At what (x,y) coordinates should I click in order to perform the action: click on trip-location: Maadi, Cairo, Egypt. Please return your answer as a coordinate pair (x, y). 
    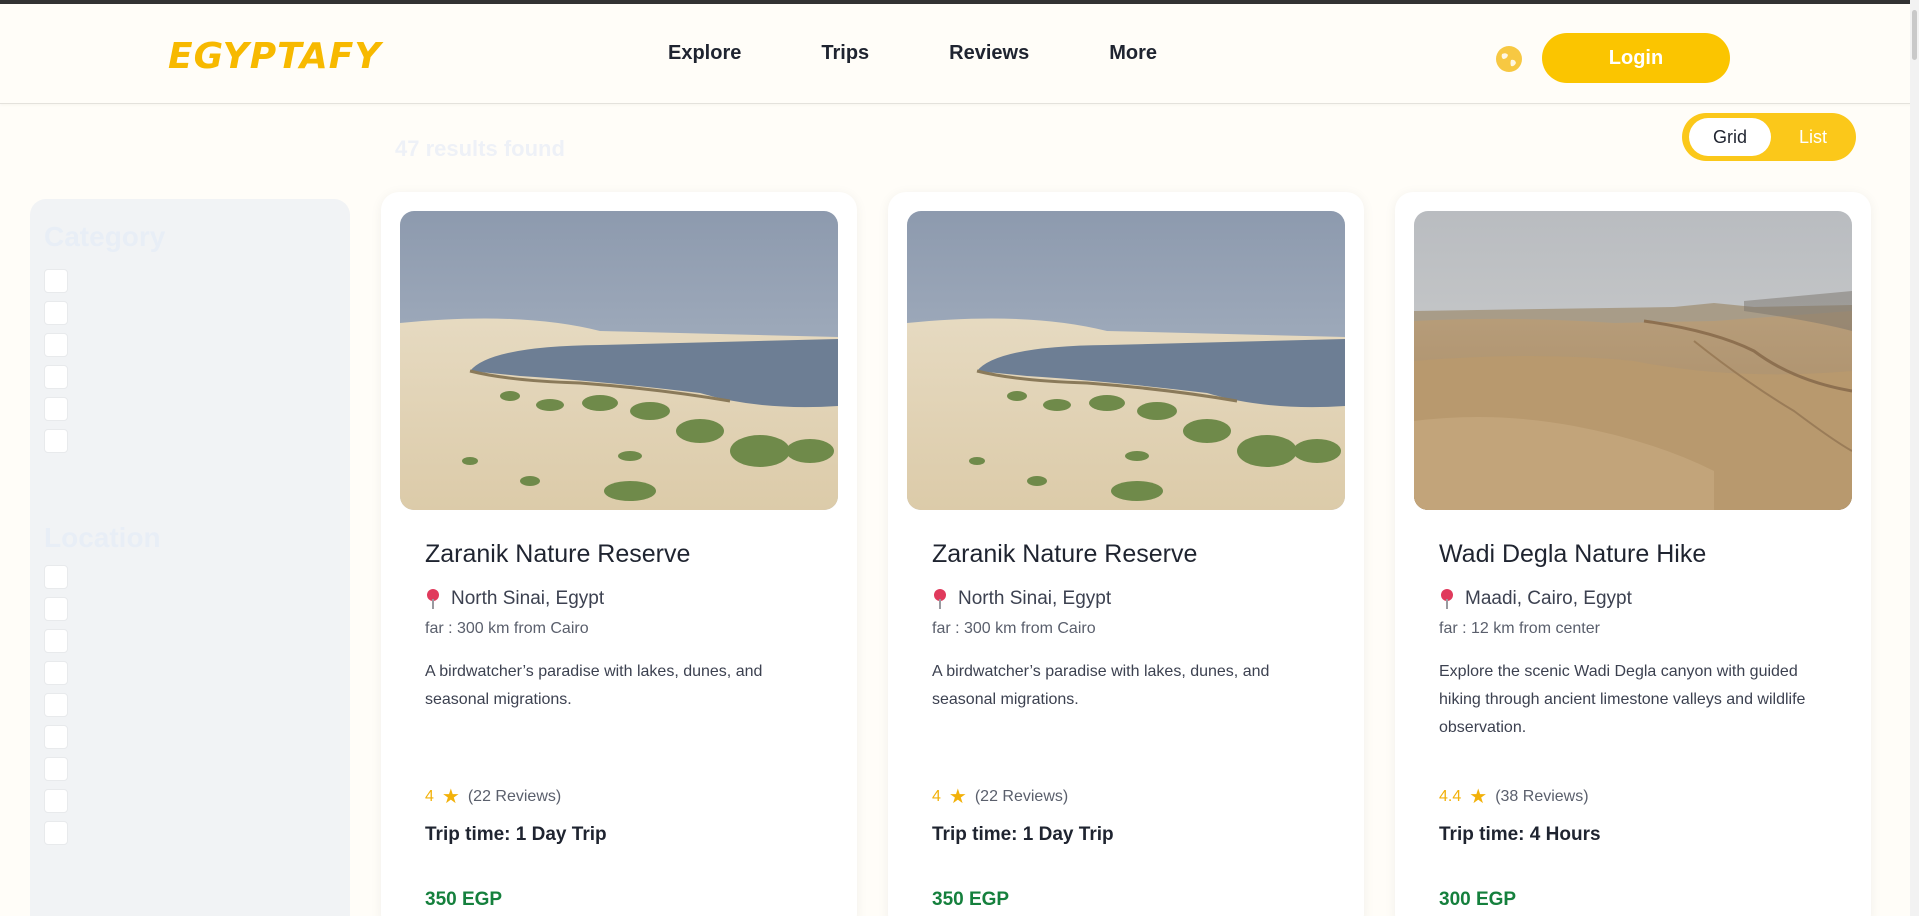
    Looking at the image, I should click on (1535, 599).